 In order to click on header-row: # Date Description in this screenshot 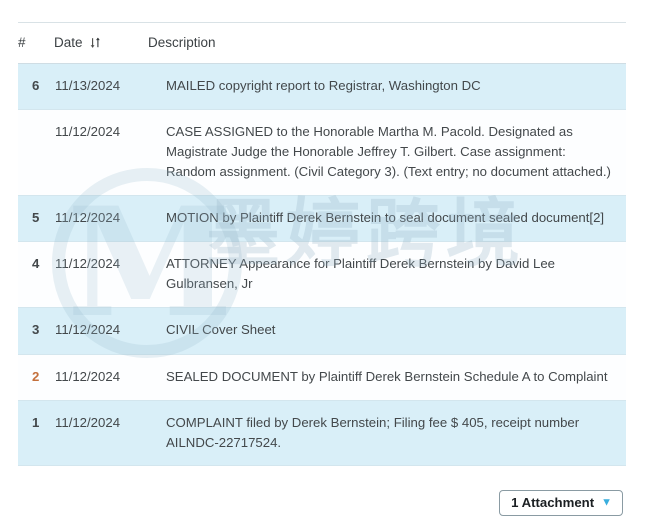, I will do `click(322, 43)`.